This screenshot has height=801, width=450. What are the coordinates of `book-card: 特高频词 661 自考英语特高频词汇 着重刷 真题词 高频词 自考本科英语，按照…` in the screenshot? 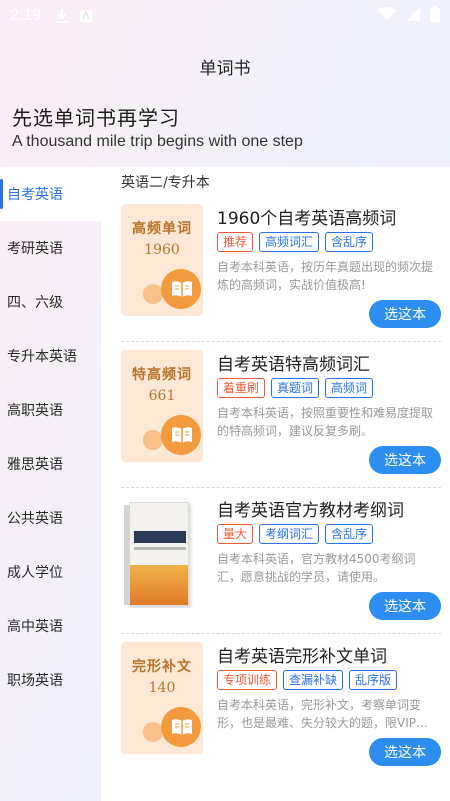 It's located at (281, 419).